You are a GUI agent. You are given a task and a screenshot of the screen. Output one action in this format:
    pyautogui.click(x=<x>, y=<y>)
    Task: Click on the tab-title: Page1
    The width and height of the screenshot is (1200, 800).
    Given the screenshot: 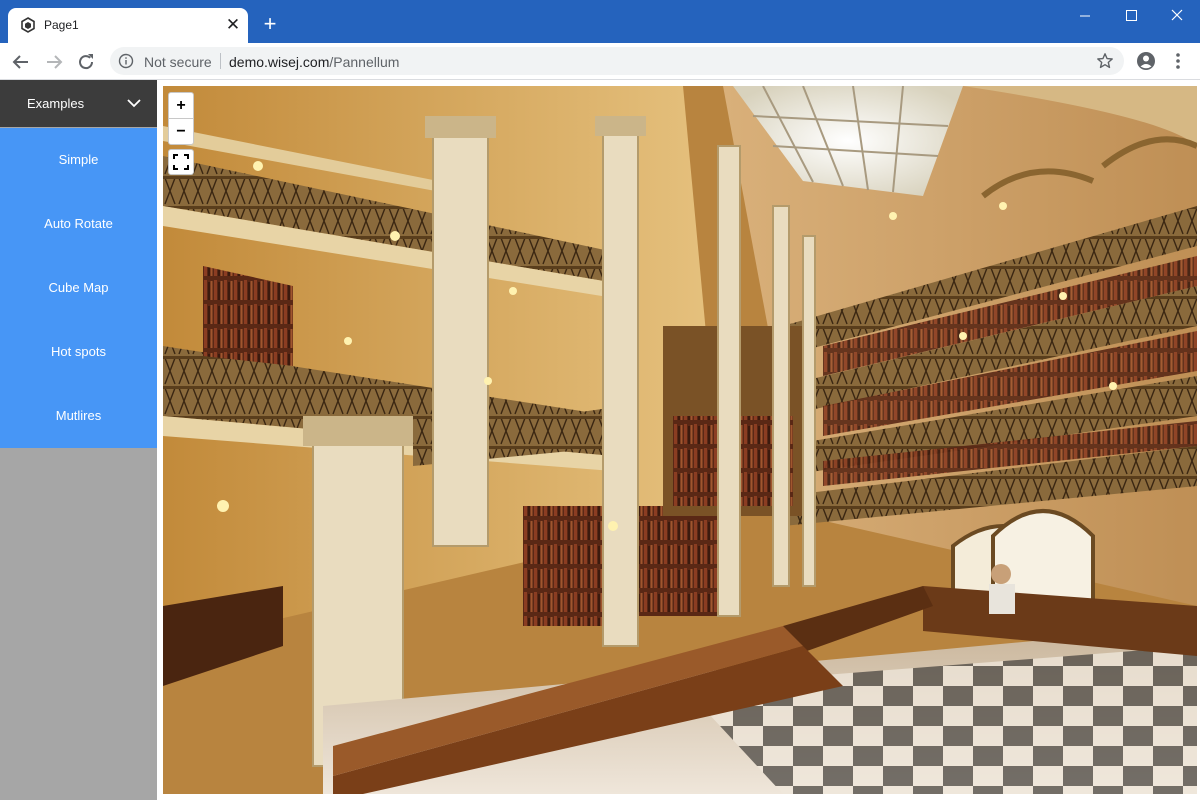 What is the action you would take?
    pyautogui.click(x=61, y=25)
    